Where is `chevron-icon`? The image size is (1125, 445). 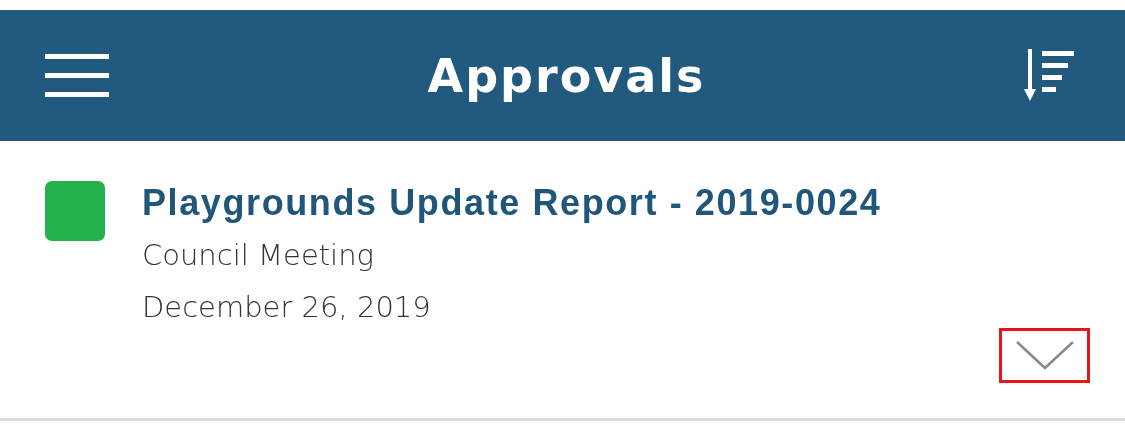
chevron-icon is located at coordinates (1044, 355).